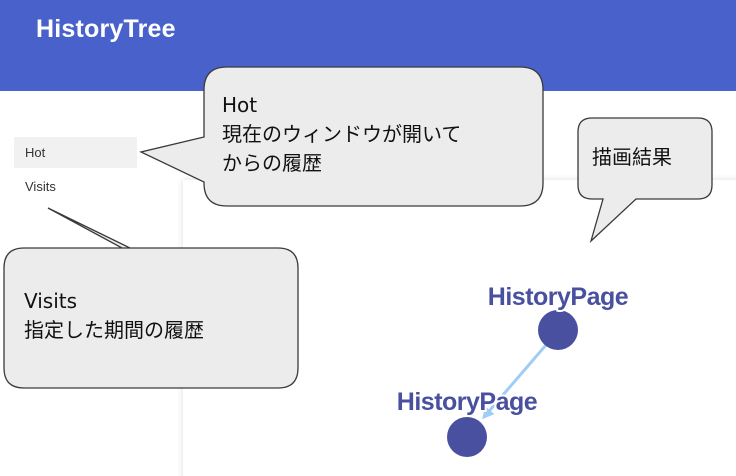 This screenshot has height=476, width=736. I want to click on callout-hot: Hot 現在のウィンドウが開いて からの履歴, so click(341, 134).